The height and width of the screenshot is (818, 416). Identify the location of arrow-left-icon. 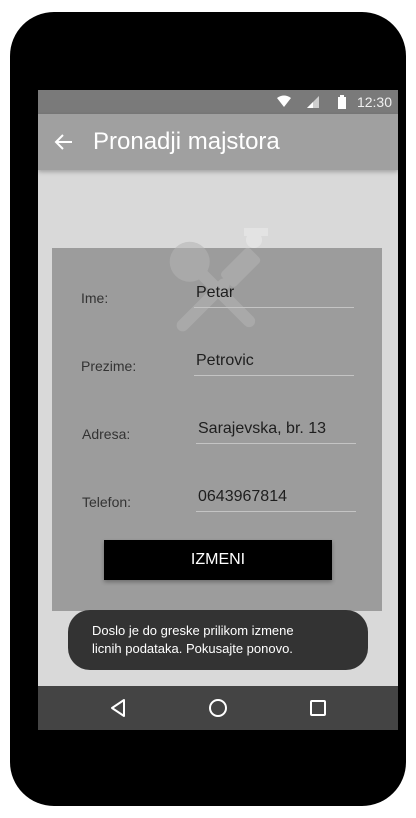
(64, 142).